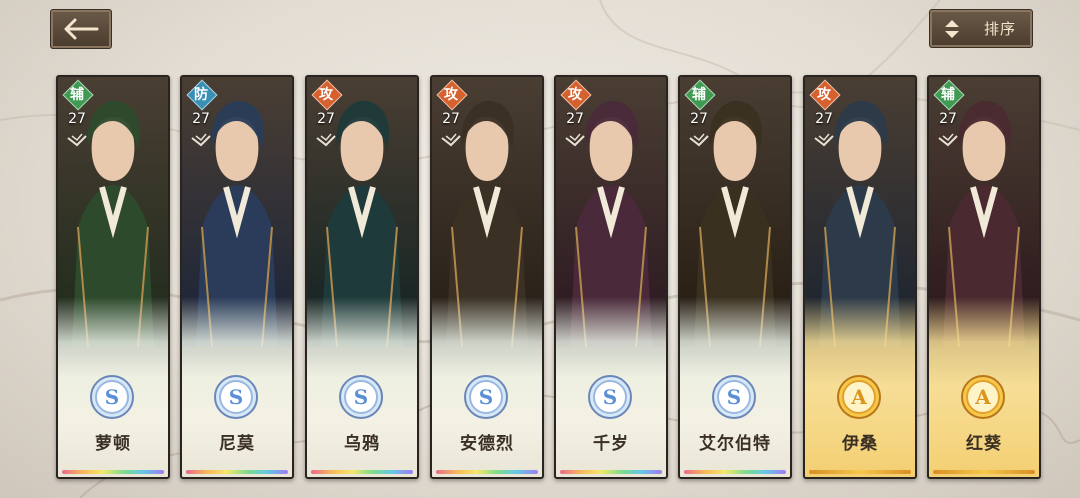 This screenshot has width=1080, height=498. I want to click on sort-updown-icon, so click(952, 28).